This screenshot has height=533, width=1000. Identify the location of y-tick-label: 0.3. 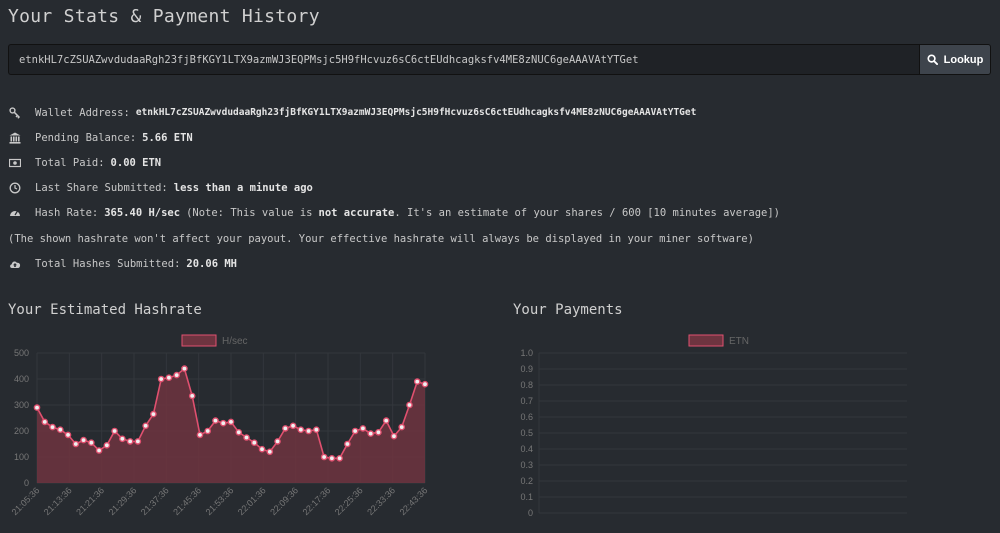
(526, 465).